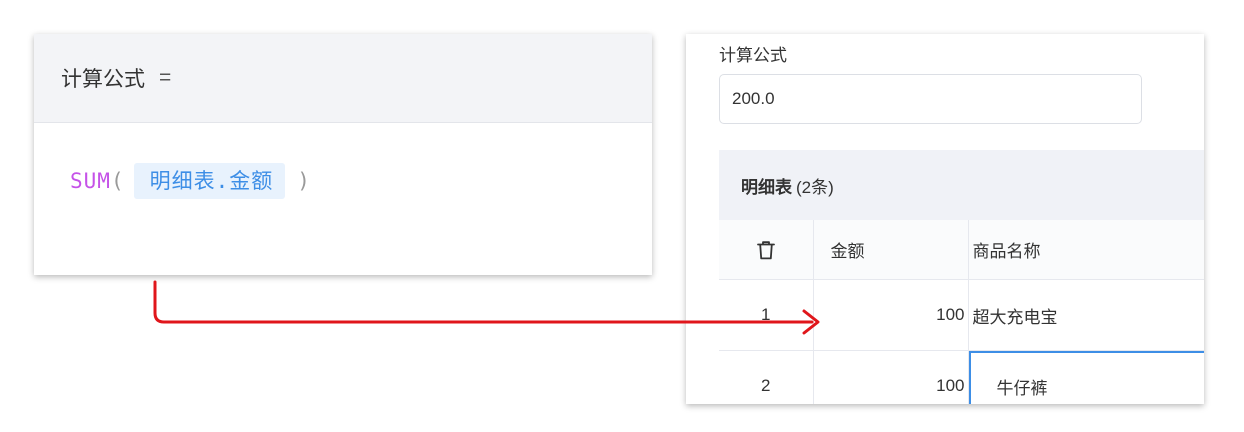 This screenshot has height=432, width=1244. What do you see at coordinates (1086, 250) in the screenshot?
I see `column-header-product: 商品名称` at bounding box center [1086, 250].